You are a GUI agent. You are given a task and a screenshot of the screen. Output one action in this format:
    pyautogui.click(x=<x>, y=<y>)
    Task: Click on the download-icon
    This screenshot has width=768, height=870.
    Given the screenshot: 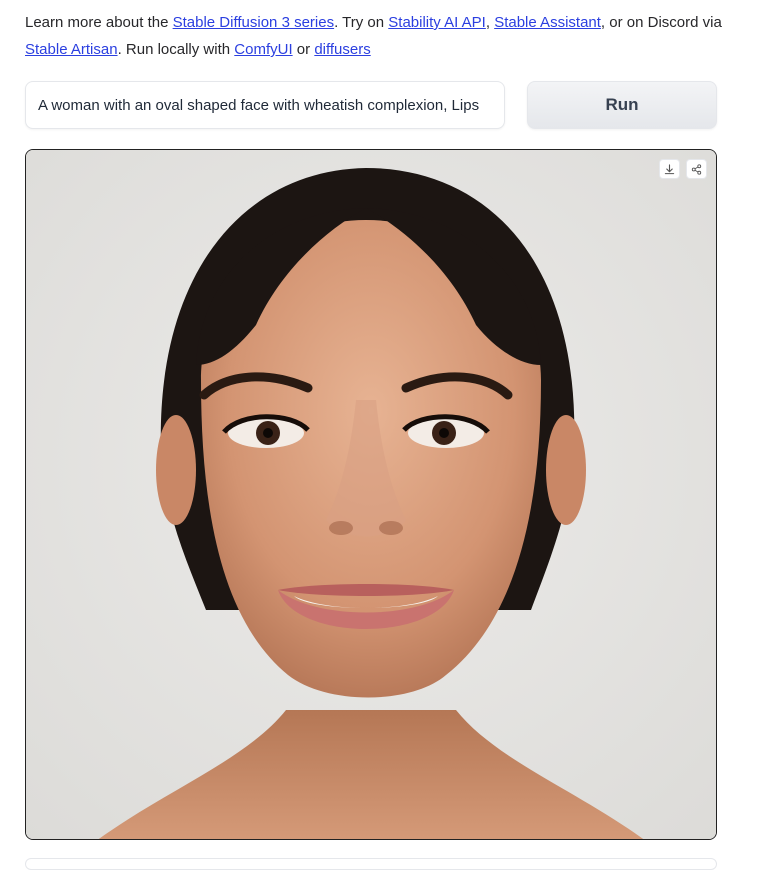 What is the action you would take?
    pyautogui.click(x=669, y=168)
    